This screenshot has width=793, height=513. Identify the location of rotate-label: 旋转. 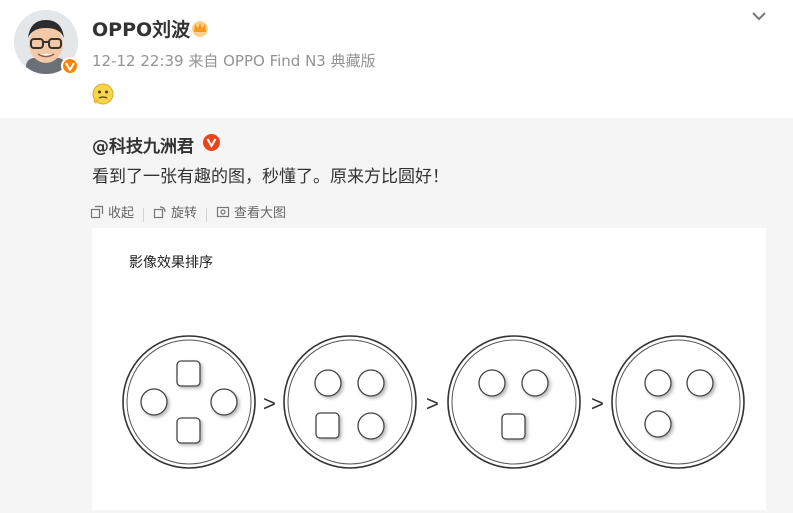
(184, 213).